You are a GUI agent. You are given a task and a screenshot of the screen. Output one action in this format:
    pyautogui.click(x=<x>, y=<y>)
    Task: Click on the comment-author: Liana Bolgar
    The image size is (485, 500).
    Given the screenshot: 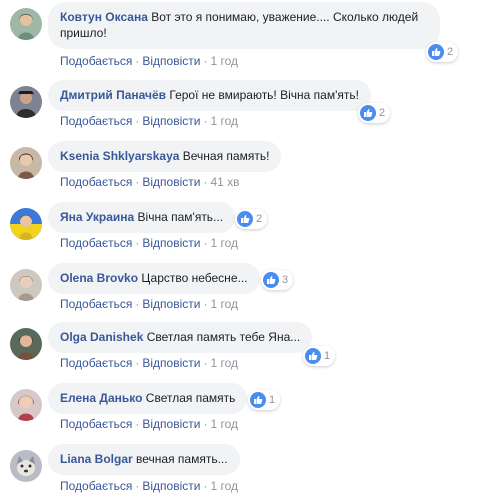 What is the action you would take?
    pyautogui.click(x=96, y=459)
    